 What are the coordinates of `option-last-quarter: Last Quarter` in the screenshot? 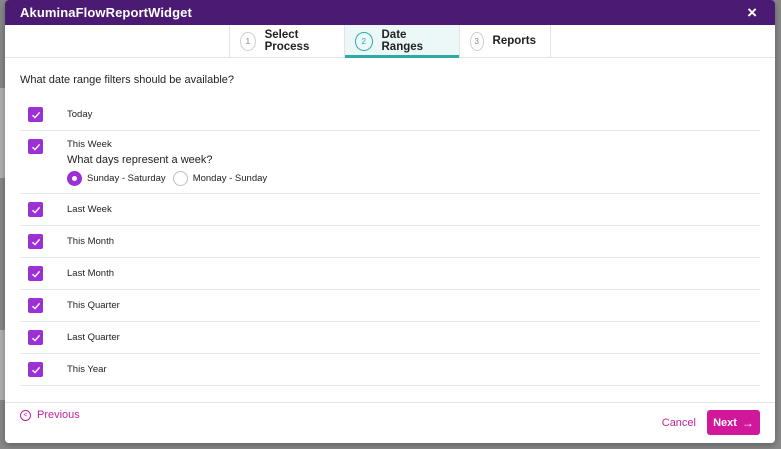 It's located at (390, 338).